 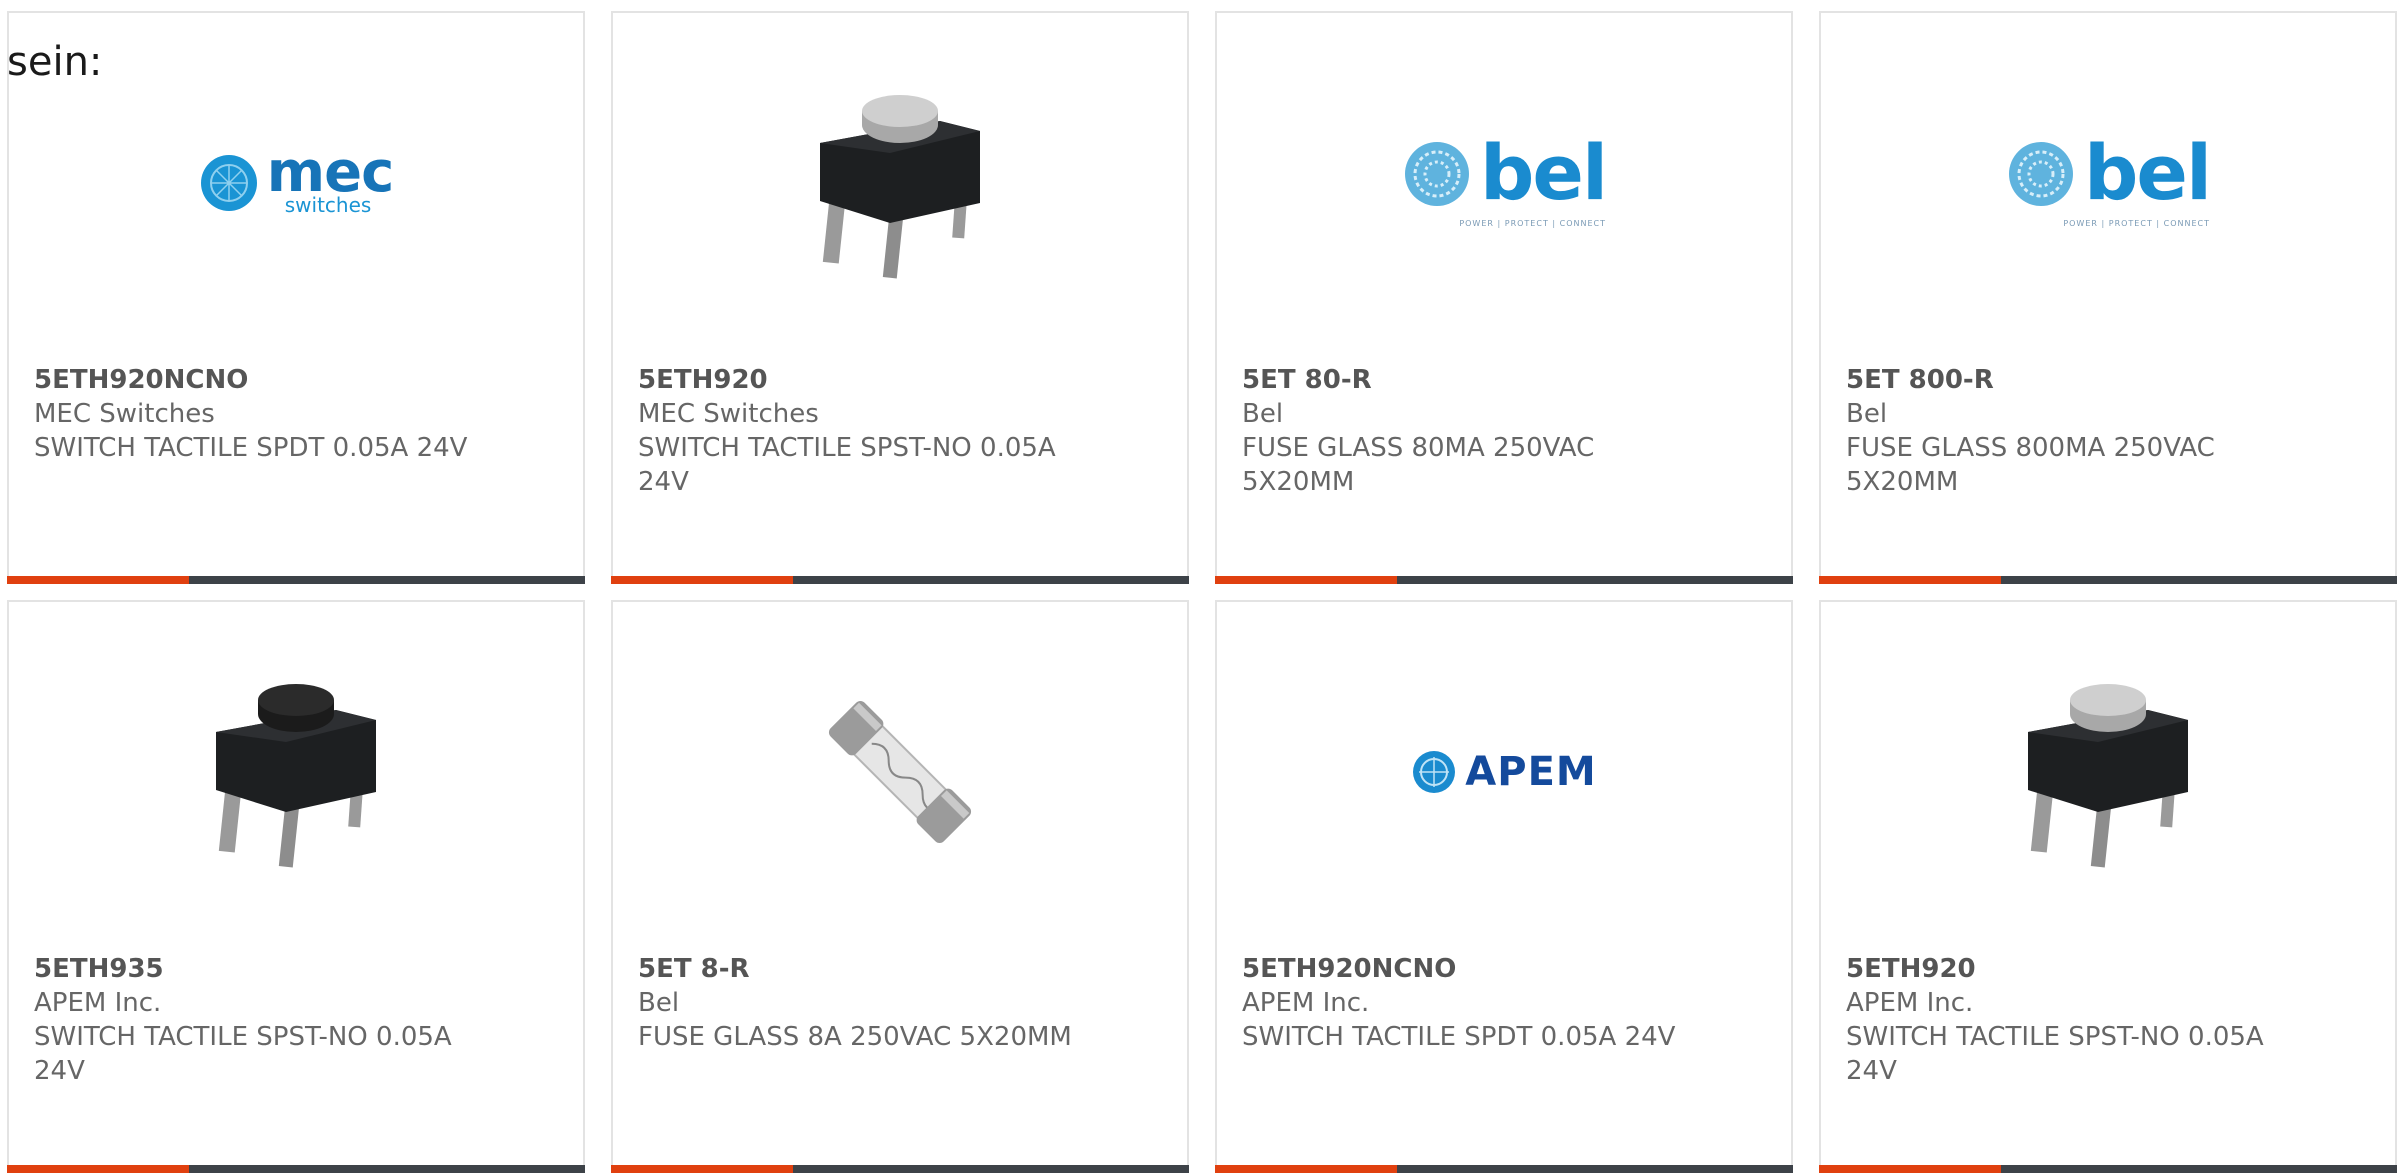 I want to click on glass-fuse-photo, so click(x=900, y=772).